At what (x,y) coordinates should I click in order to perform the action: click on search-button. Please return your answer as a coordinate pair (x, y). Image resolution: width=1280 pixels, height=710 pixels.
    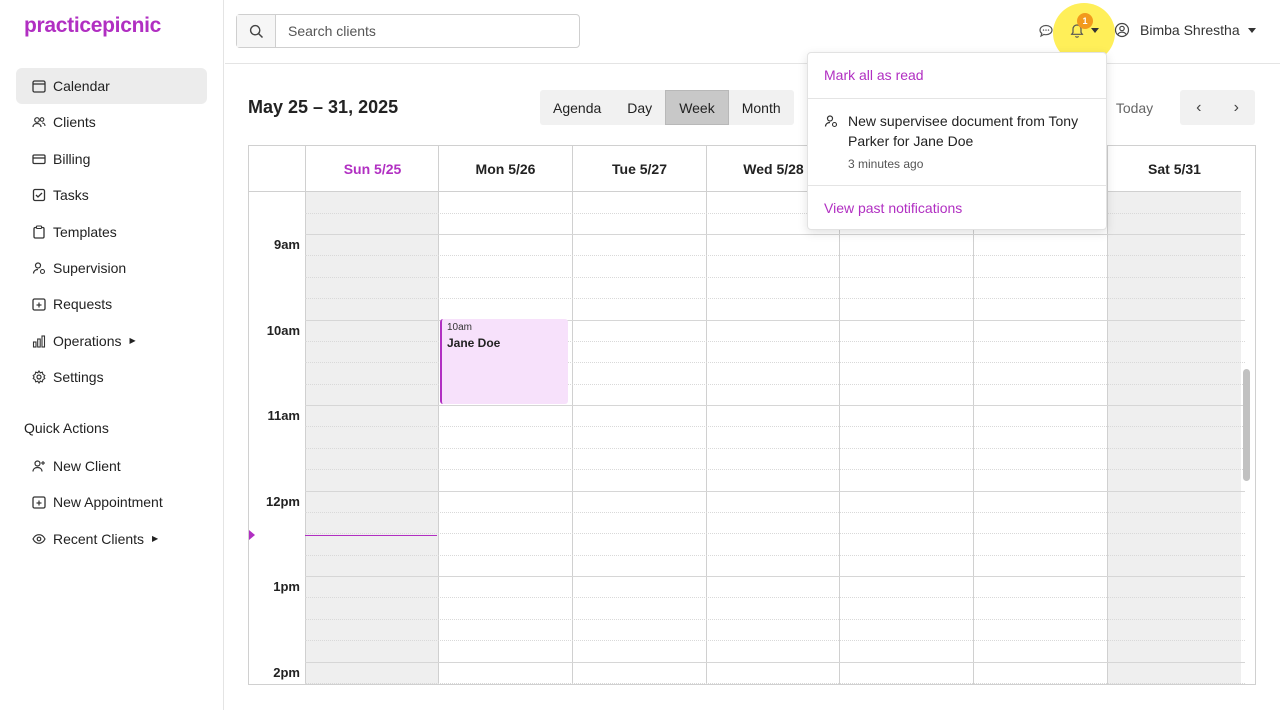
    Looking at the image, I should click on (256, 31).